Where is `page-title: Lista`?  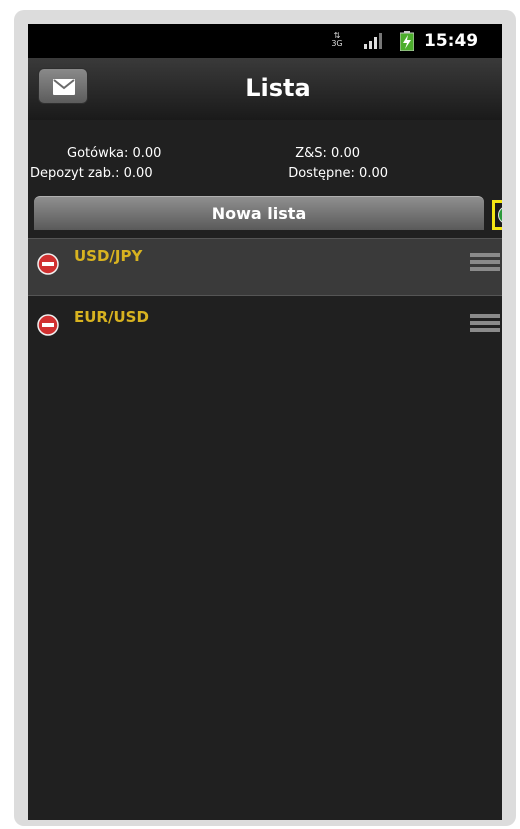 page-title: Lista is located at coordinates (278, 88).